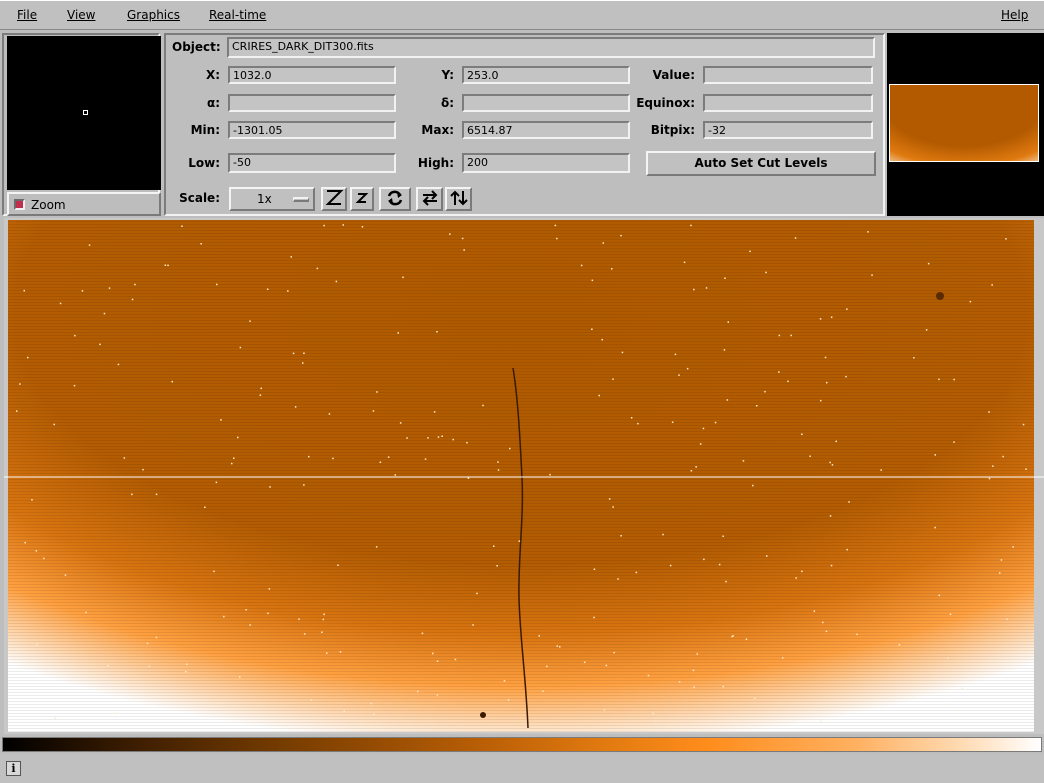 The height and width of the screenshot is (783, 1044). I want to click on pan-panel, so click(965, 124).